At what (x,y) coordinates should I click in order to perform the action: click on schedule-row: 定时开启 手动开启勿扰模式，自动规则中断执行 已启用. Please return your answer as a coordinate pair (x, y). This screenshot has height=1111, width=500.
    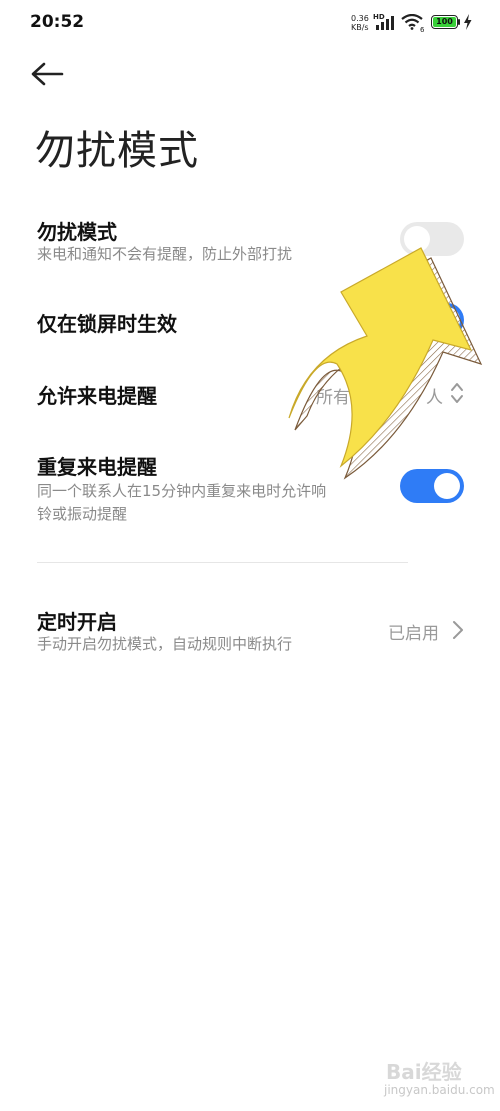
    Looking at the image, I should click on (250, 631).